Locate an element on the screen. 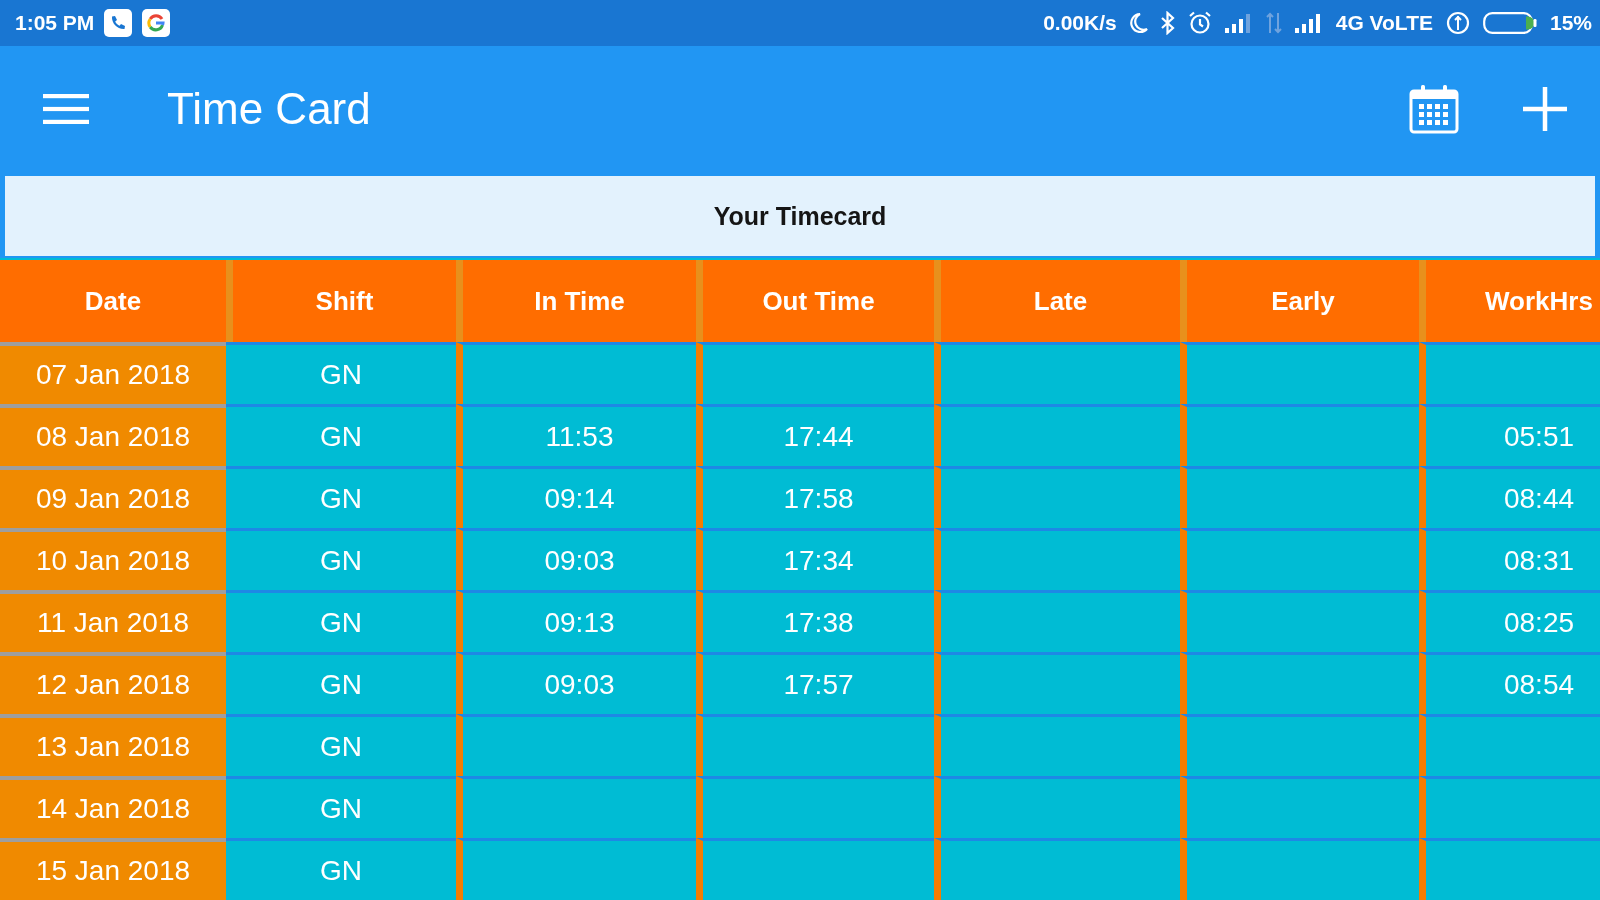  column-header: Date is located at coordinates (113, 301).